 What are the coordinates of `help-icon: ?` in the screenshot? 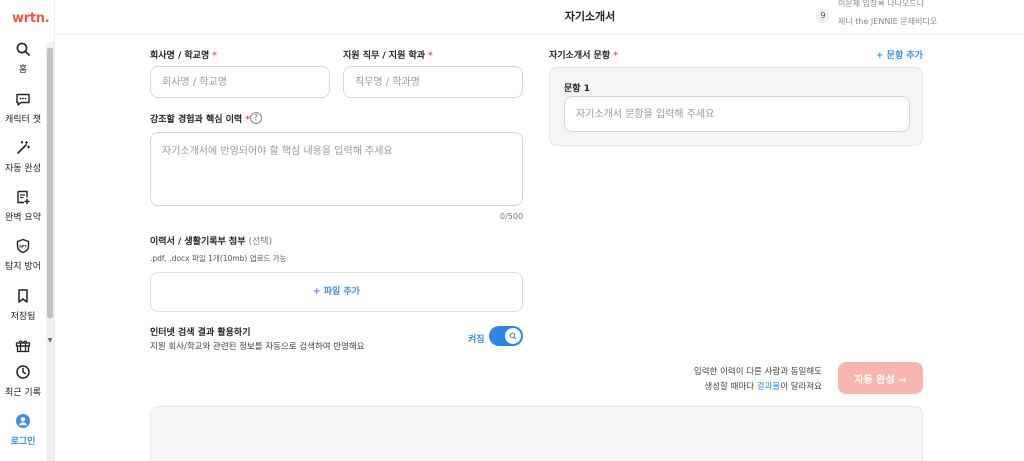 It's located at (256, 118).